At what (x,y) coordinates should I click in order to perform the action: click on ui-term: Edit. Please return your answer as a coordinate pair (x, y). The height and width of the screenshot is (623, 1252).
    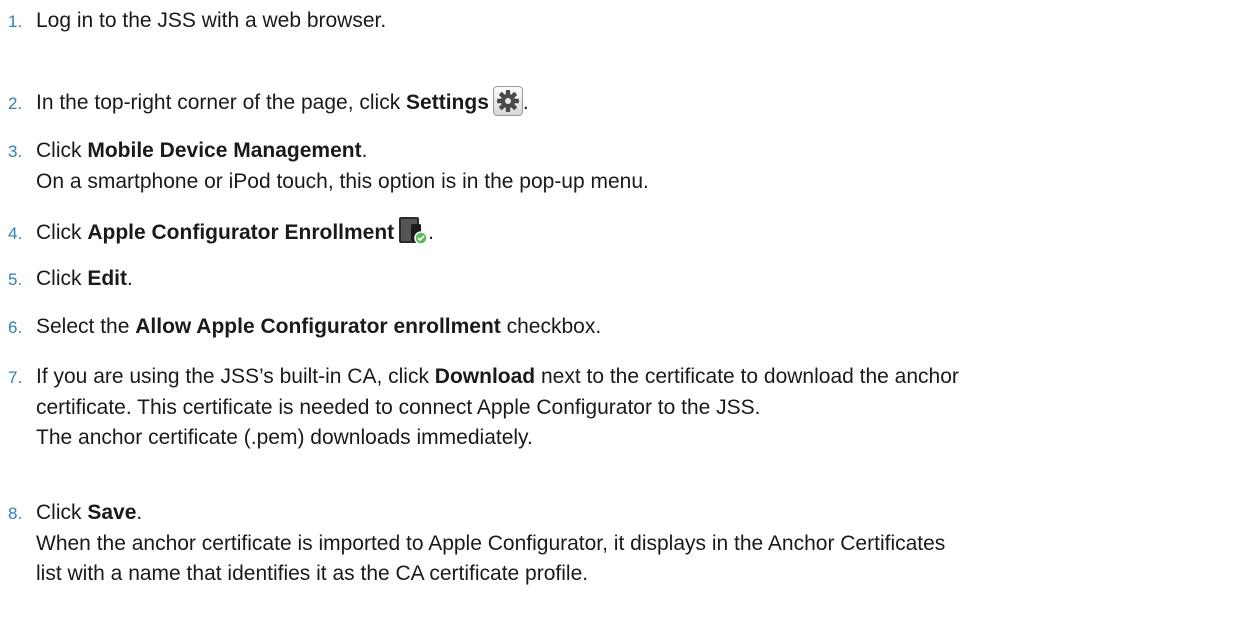
    Looking at the image, I should click on (107, 278).